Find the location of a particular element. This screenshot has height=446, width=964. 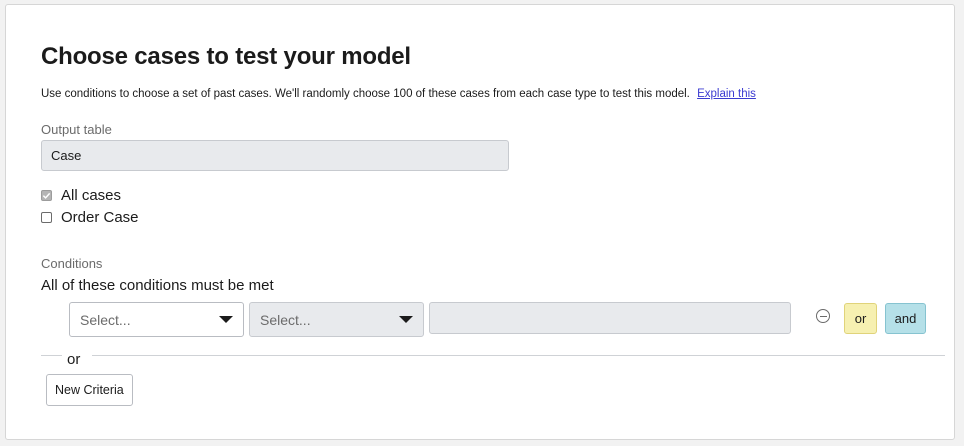

all-cases-checkbox is located at coordinates (46, 195).